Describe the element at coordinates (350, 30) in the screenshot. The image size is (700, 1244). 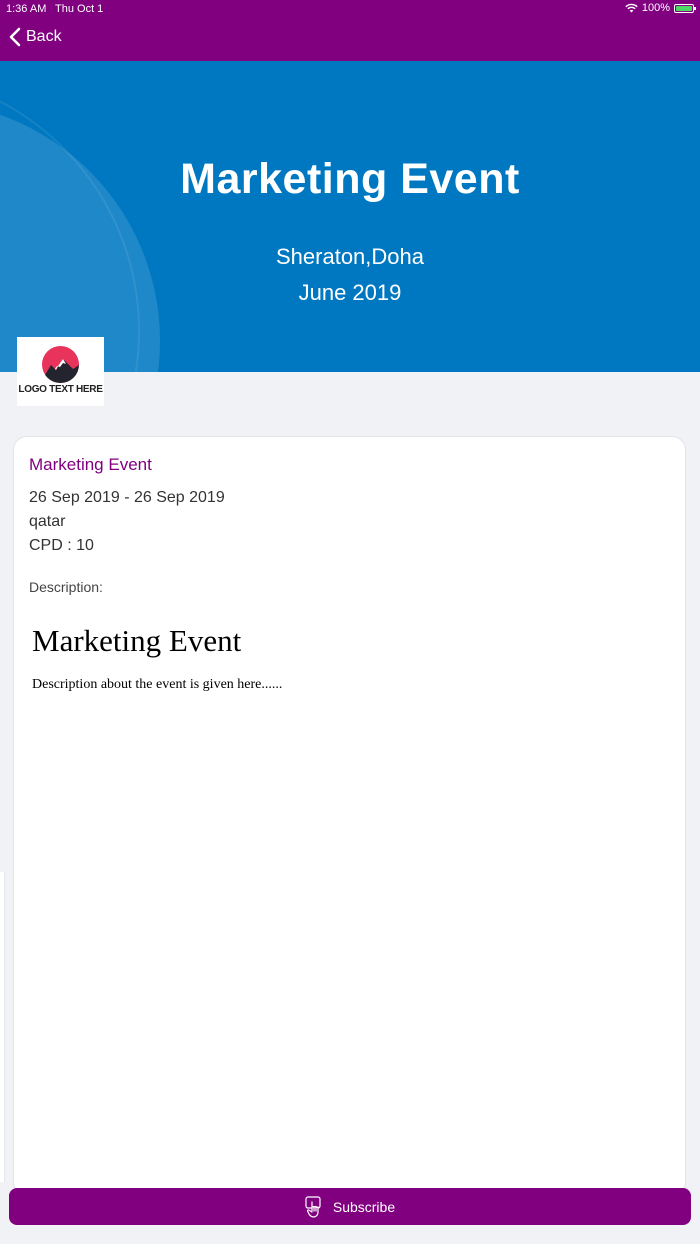
I see `top-bar: 1:36 AM Thu Oct 1 100% Back` at that location.